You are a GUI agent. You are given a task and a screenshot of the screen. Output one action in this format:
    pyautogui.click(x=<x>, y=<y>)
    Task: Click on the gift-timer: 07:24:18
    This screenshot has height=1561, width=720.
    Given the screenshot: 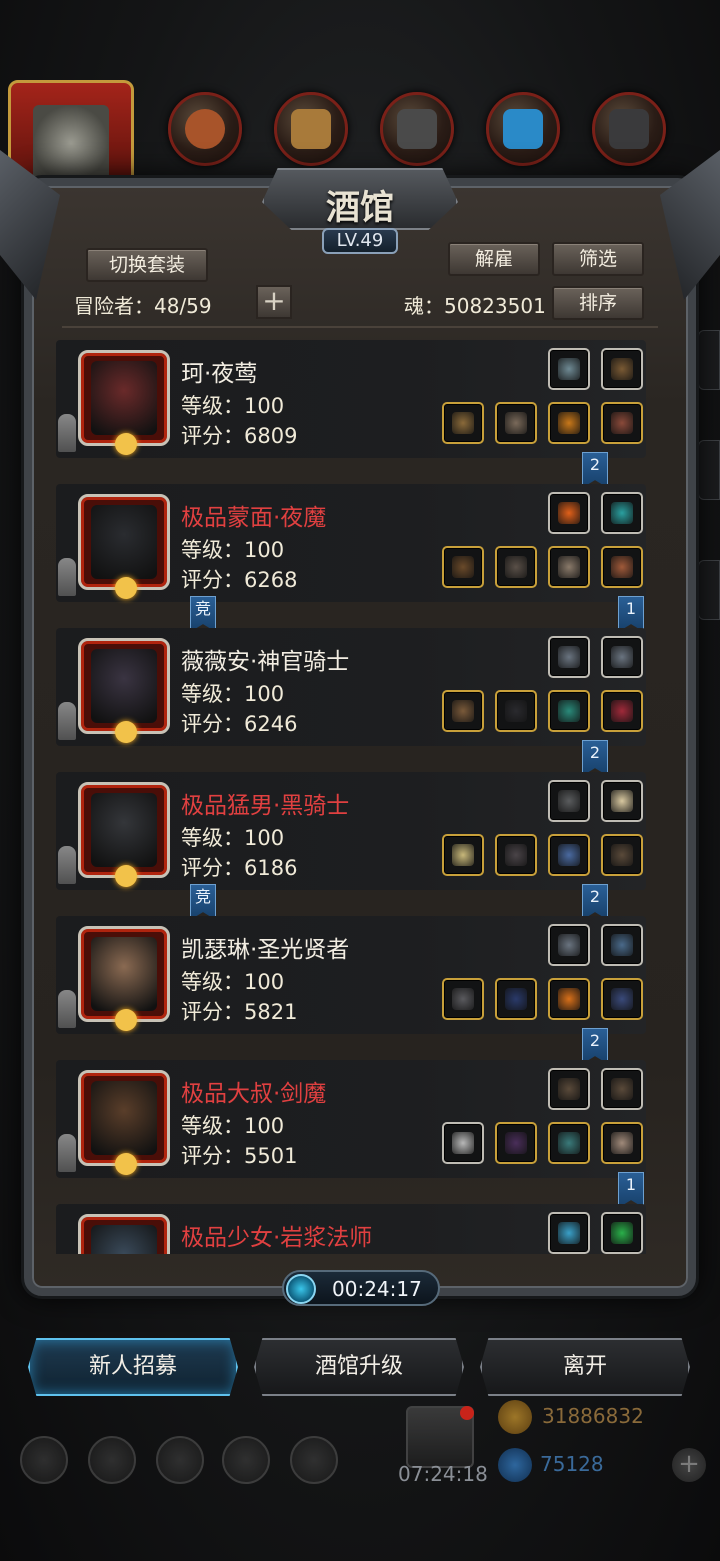 What is the action you would take?
    pyautogui.click(x=443, y=1474)
    